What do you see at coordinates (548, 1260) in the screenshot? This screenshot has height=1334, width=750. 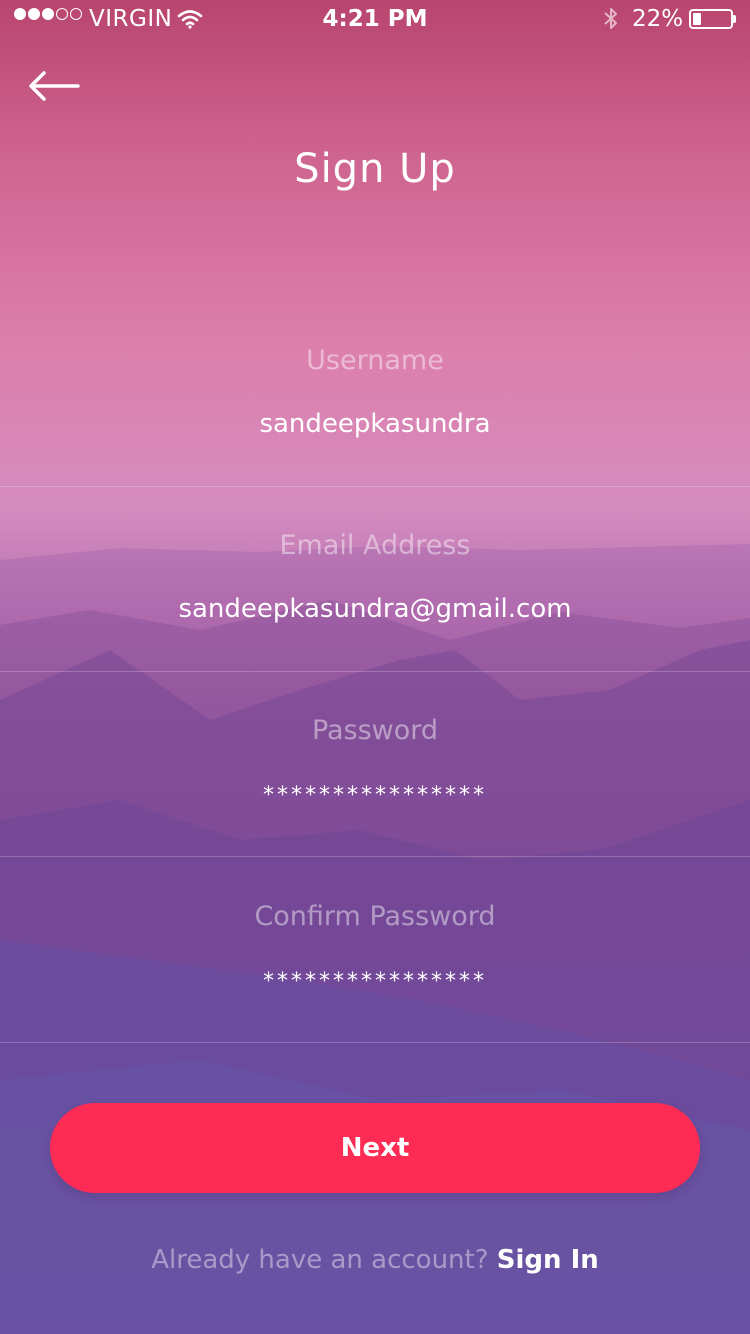 I see `sign-in-link: Sign In` at bounding box center [548, 1260].